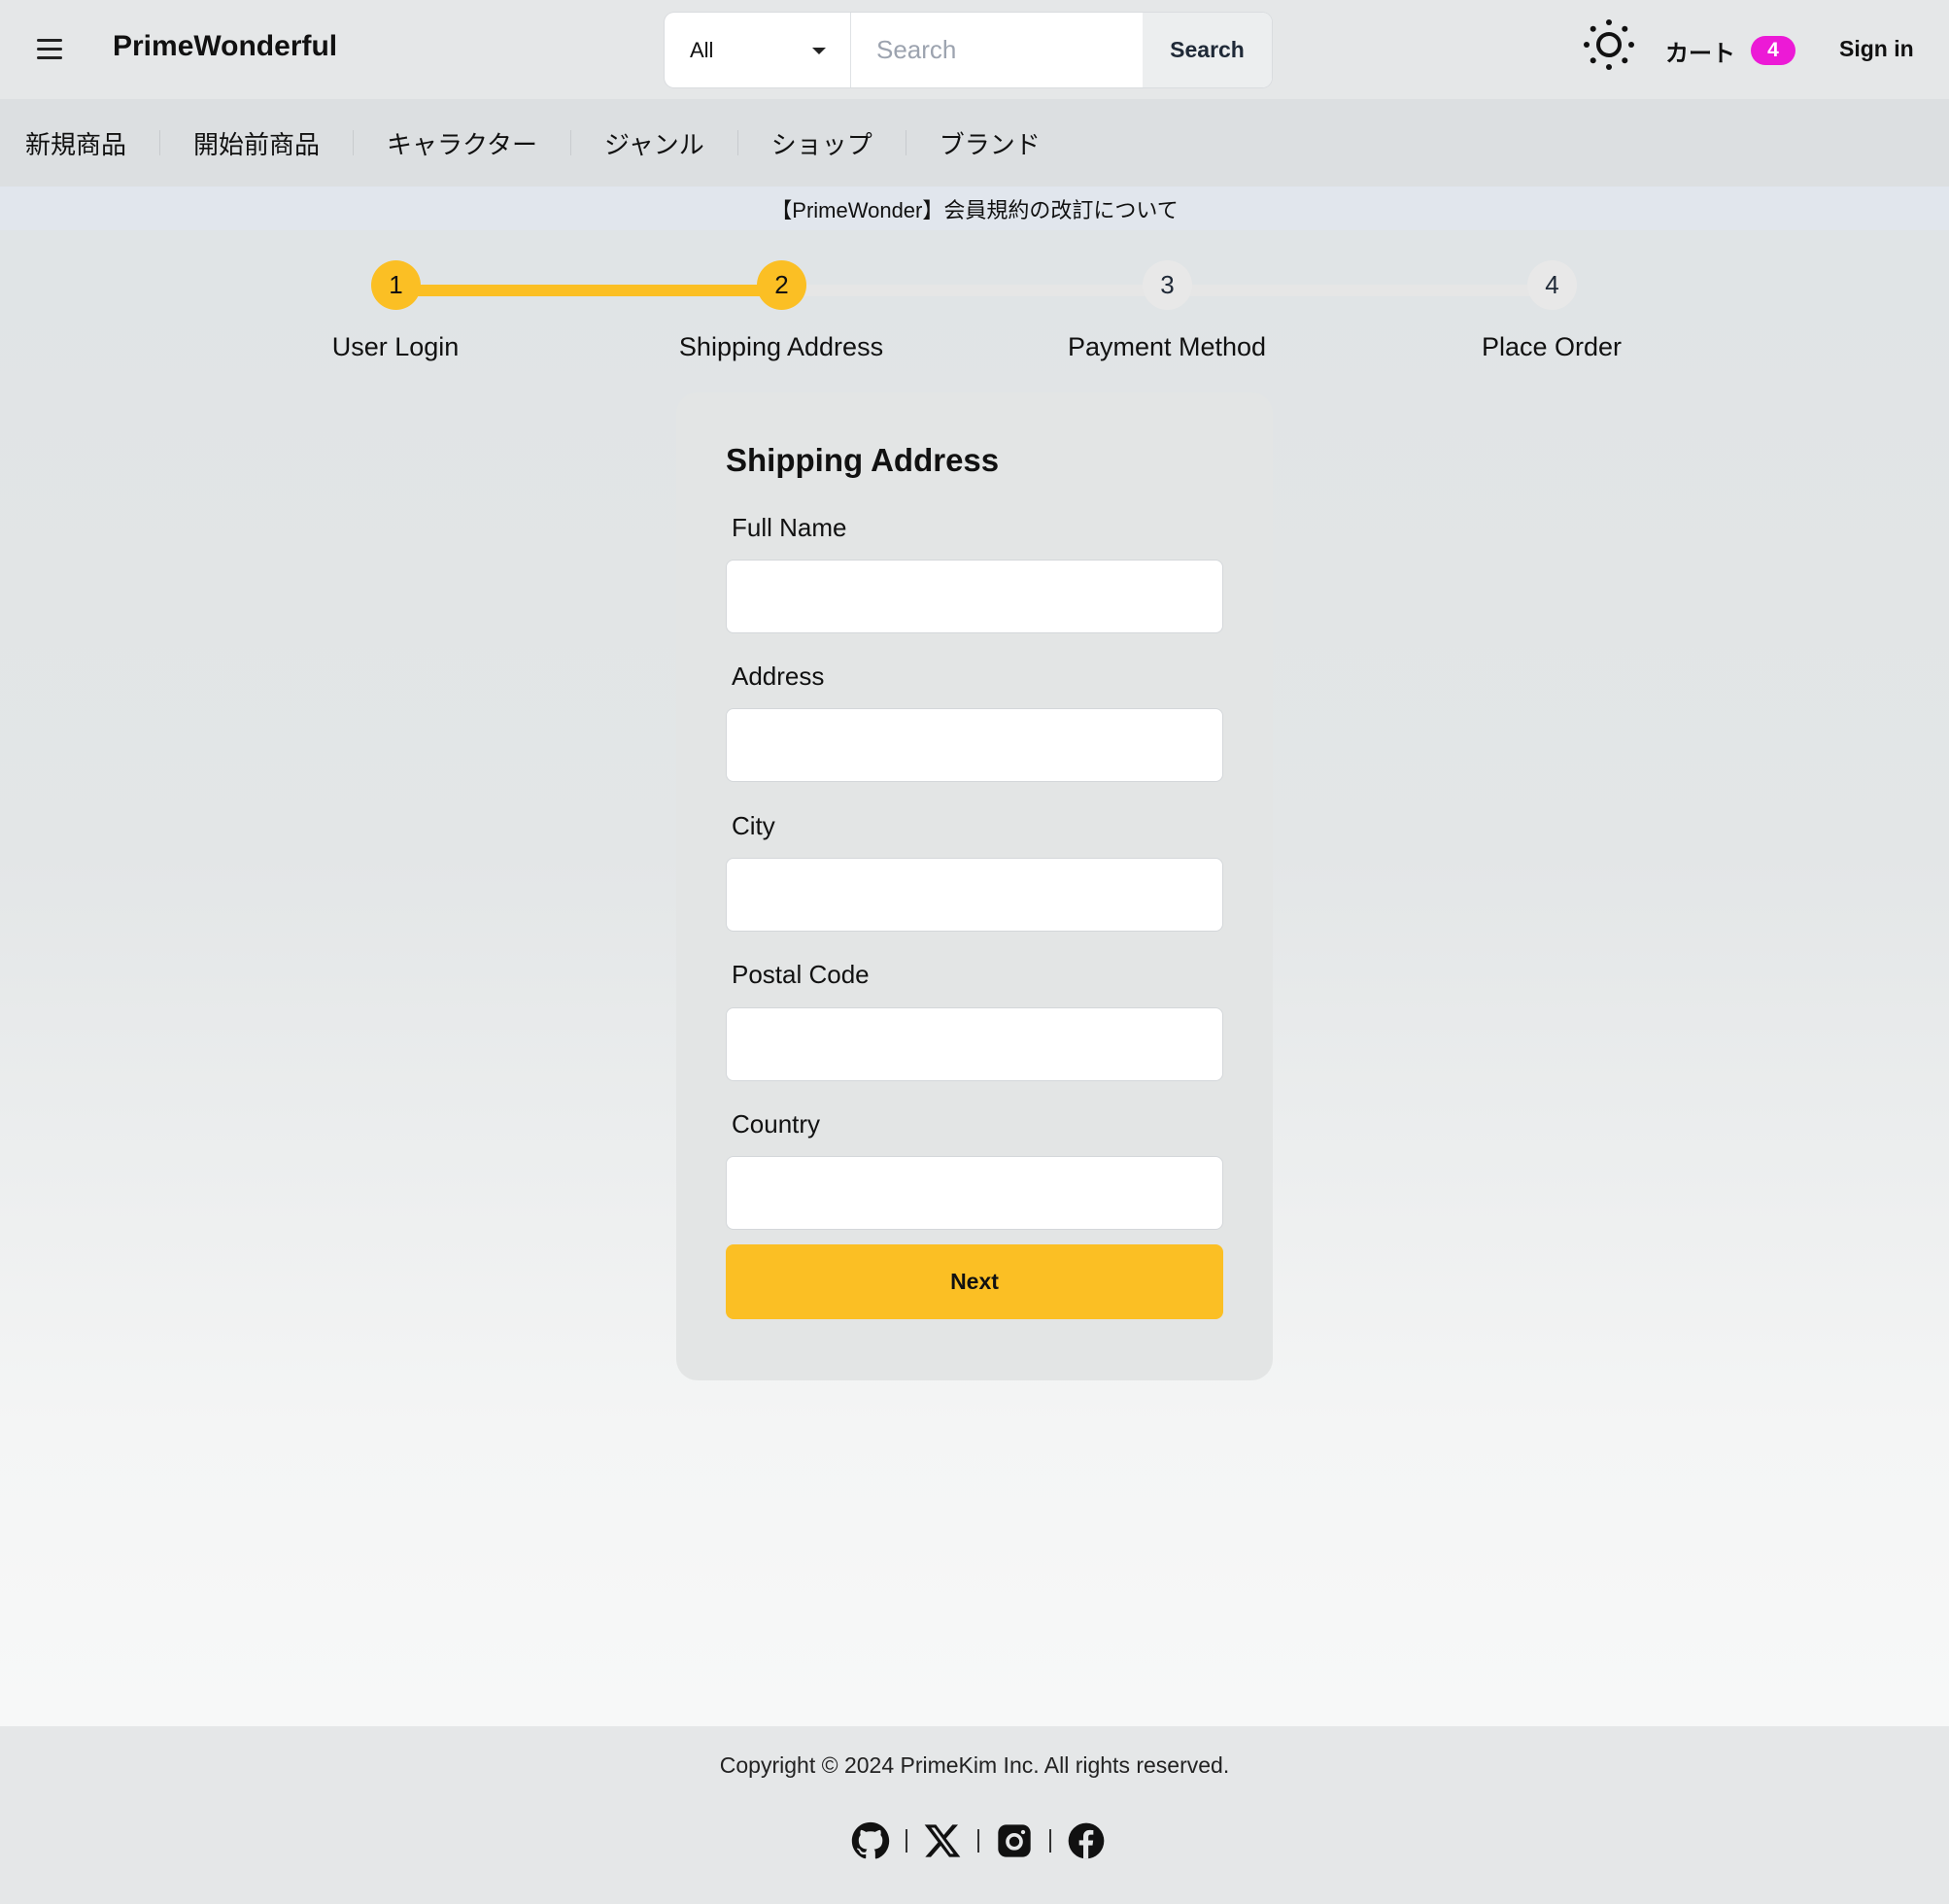 The height and width of the screenshot is (1904, 1949). Describe the element at coordinates (776, 1124) in the screenshot. I see `country-label: Country` at that location.